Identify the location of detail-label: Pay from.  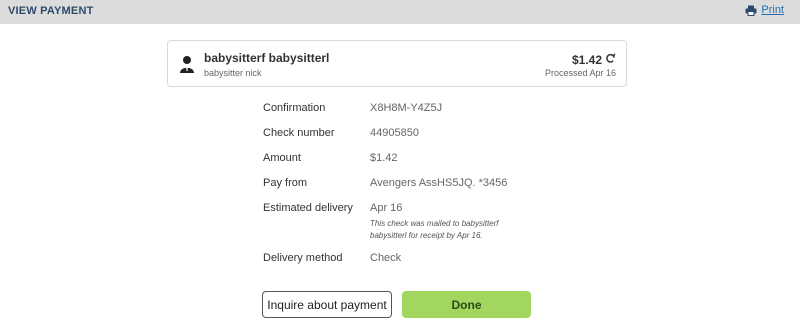
(285, 183).